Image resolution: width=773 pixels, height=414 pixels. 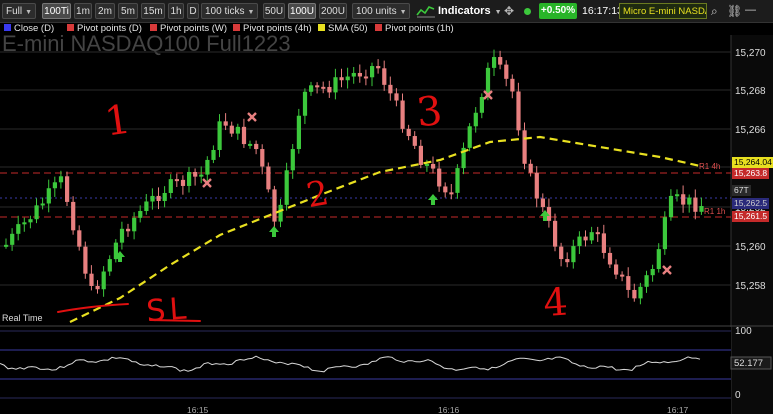 What do you see at coordinates (558, 11) in the screenshot?
I see `daily-change-badge: +0.50%` at bounding box center [558, 11].